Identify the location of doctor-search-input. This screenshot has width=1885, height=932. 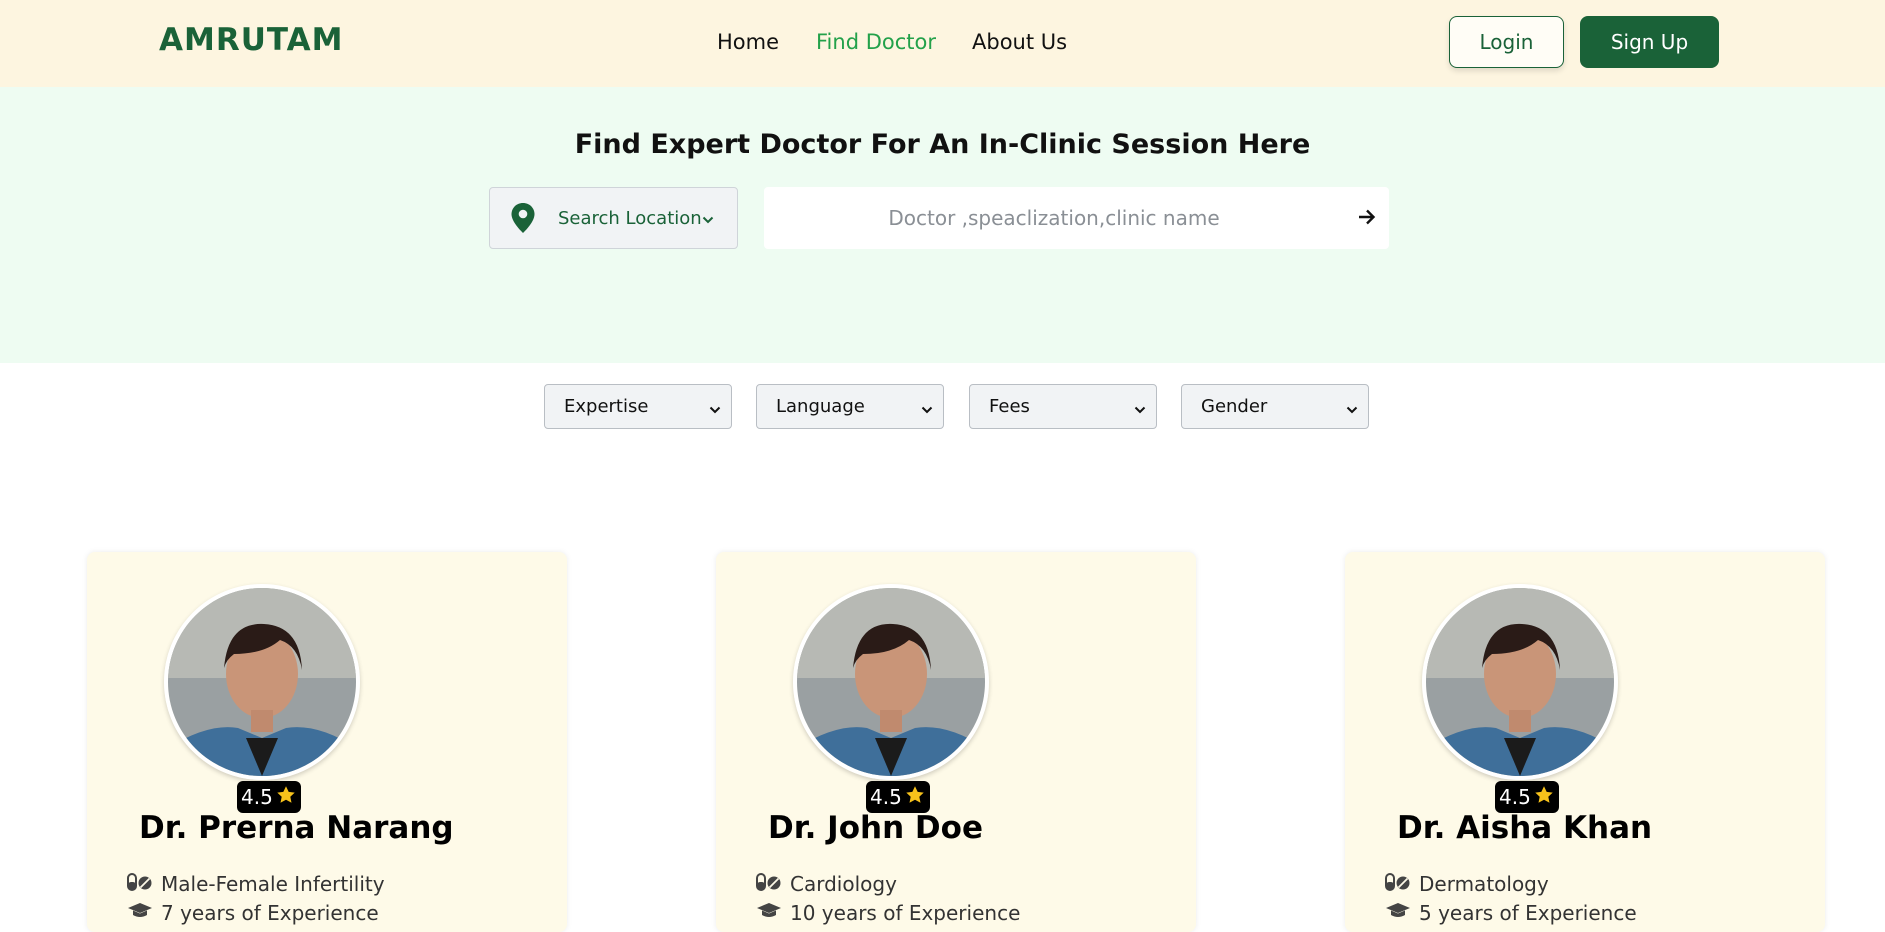
(1054, 218).